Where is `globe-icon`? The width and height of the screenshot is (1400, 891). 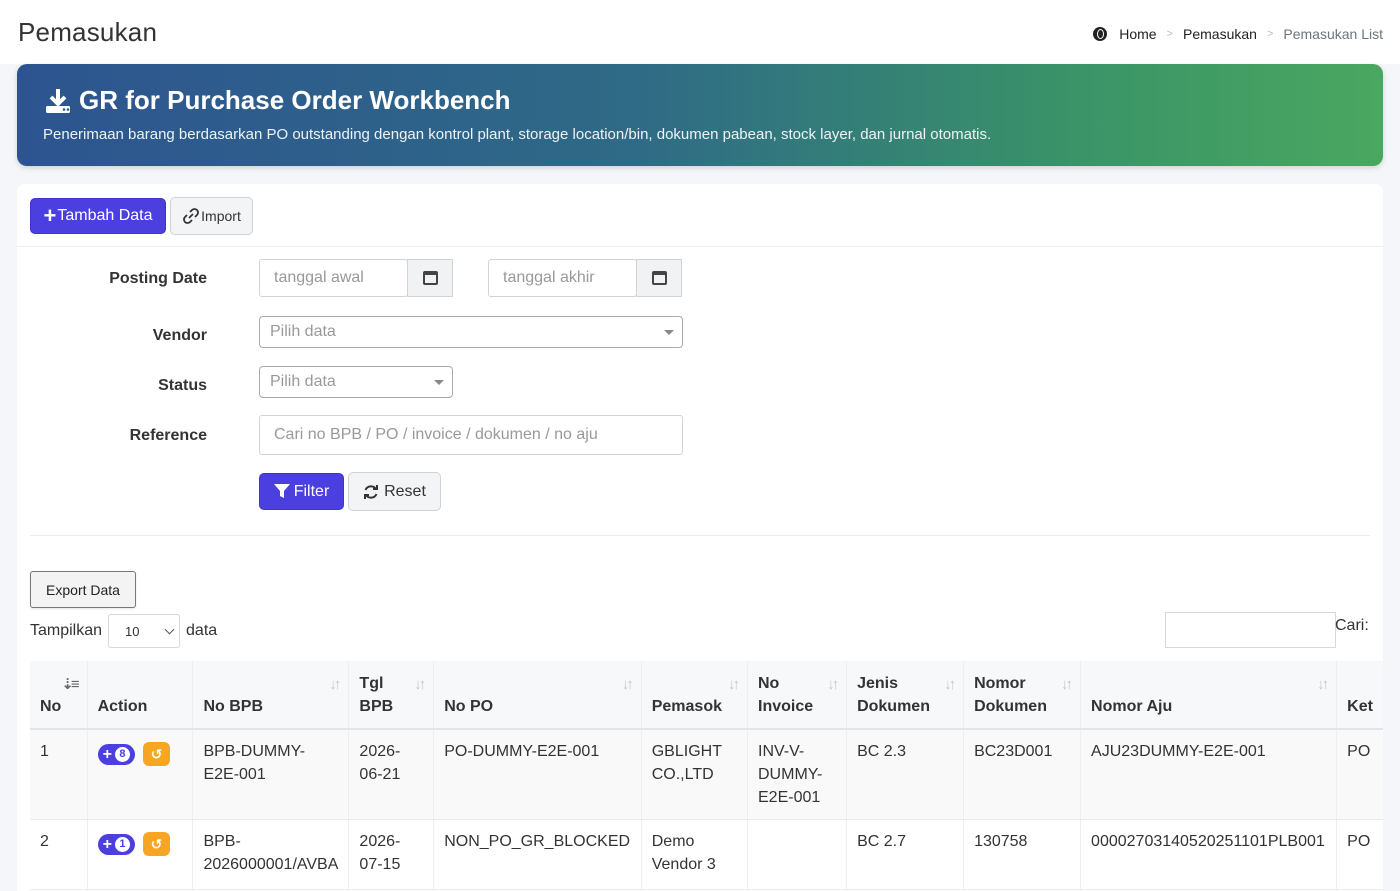 globe-icon is located at coordinates (1100, 34).